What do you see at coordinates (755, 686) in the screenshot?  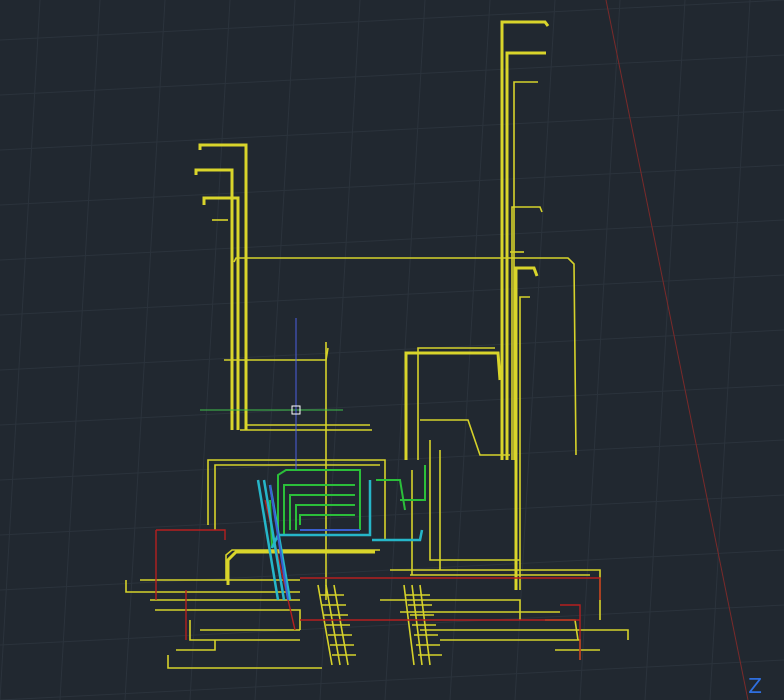 I see `ucs-z-axis-label: Z` at bounding box center [755, 686].